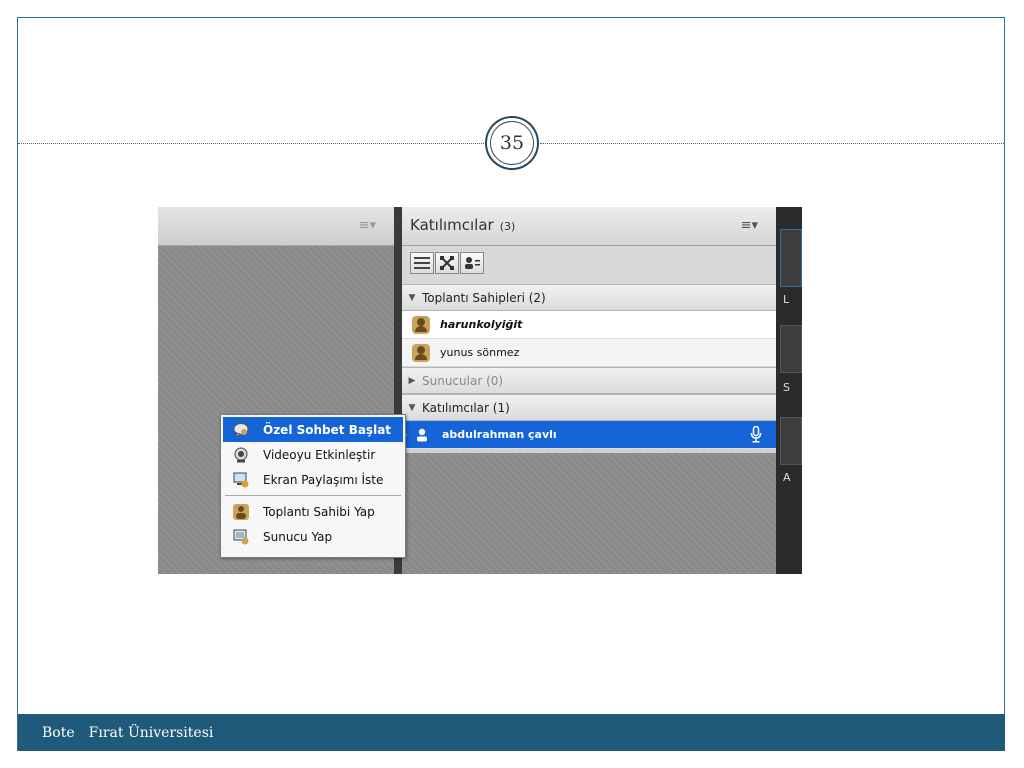 This screenshot has height=768, width=1024. I want to click on grid-icon, so click(447, 263).